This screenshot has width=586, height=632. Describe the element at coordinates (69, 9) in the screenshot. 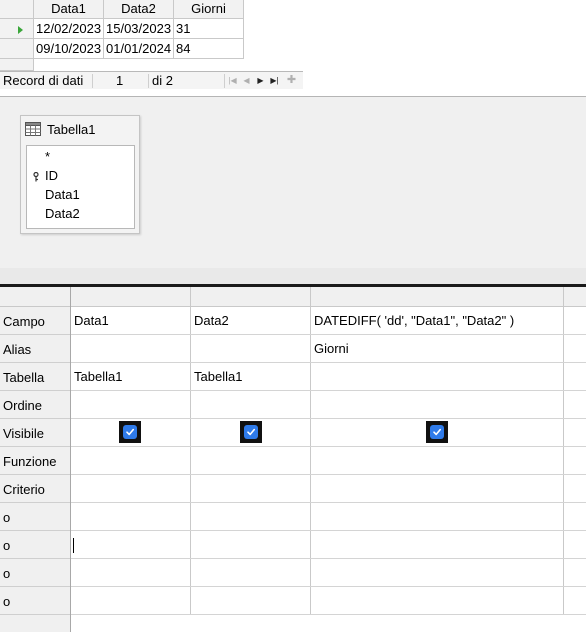

I see `column-header-data1: Data1` at that location.